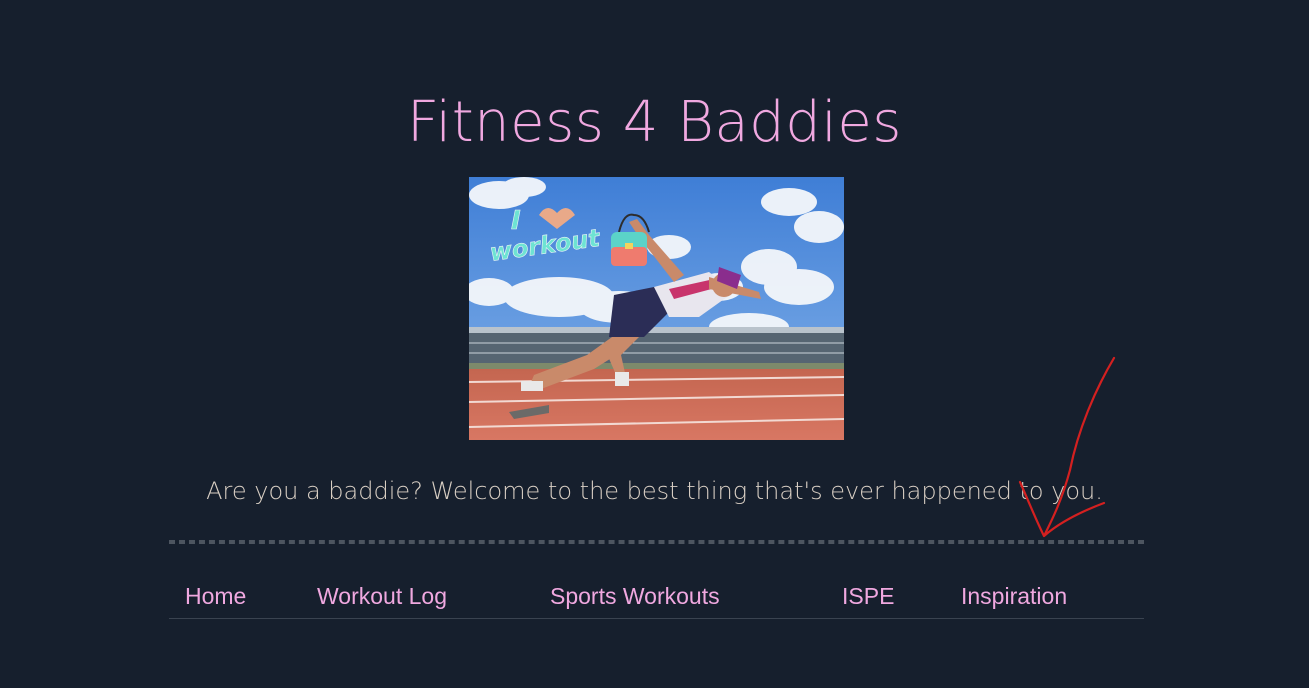  Describe the element at coordinates (868, 596) in the screenshot. I see `nav-link-ispe: ISPE` at that location.